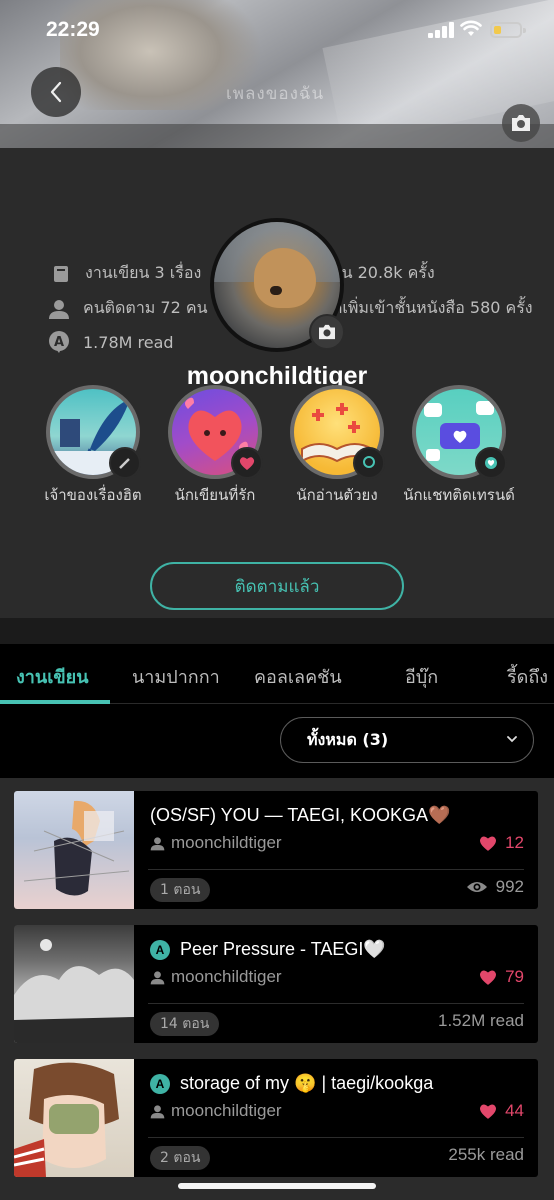 This screenshot has height=1200, width=554. I want to click on story-reads: 1.52M read, so click(481, 1020).